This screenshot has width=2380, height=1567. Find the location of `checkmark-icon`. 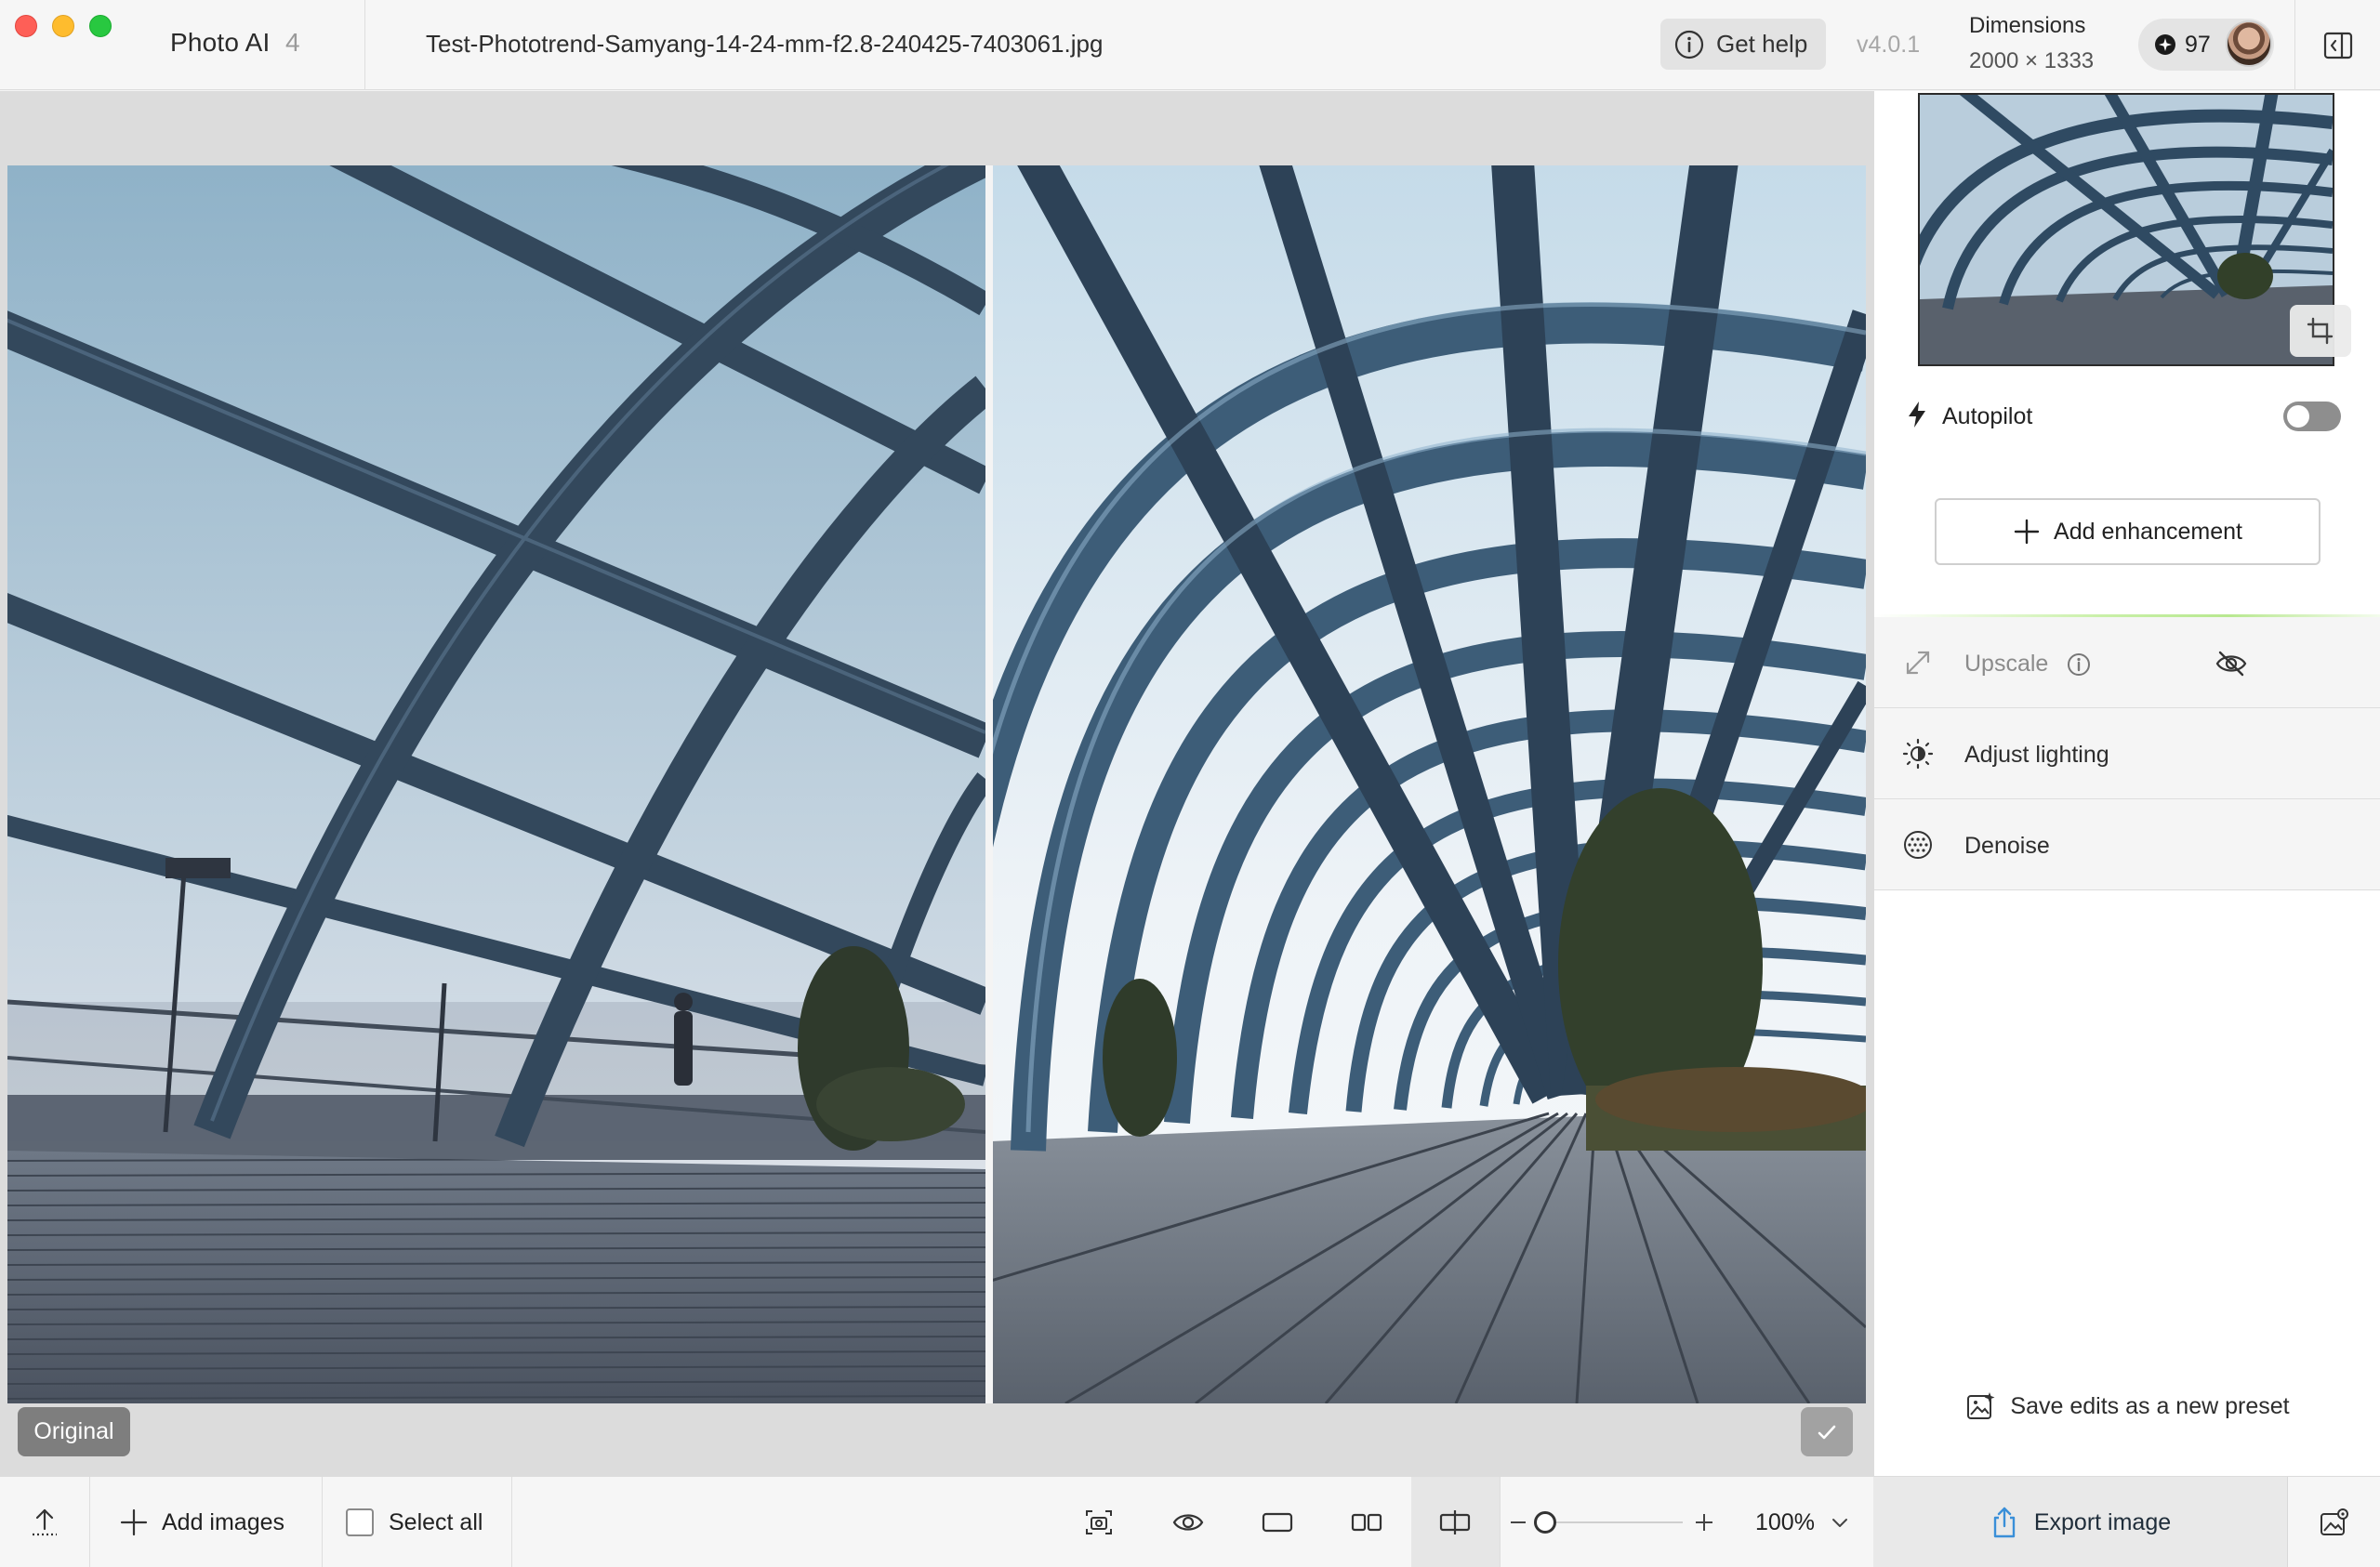

checkmark-icon is located at coordinates (1827, 1432).